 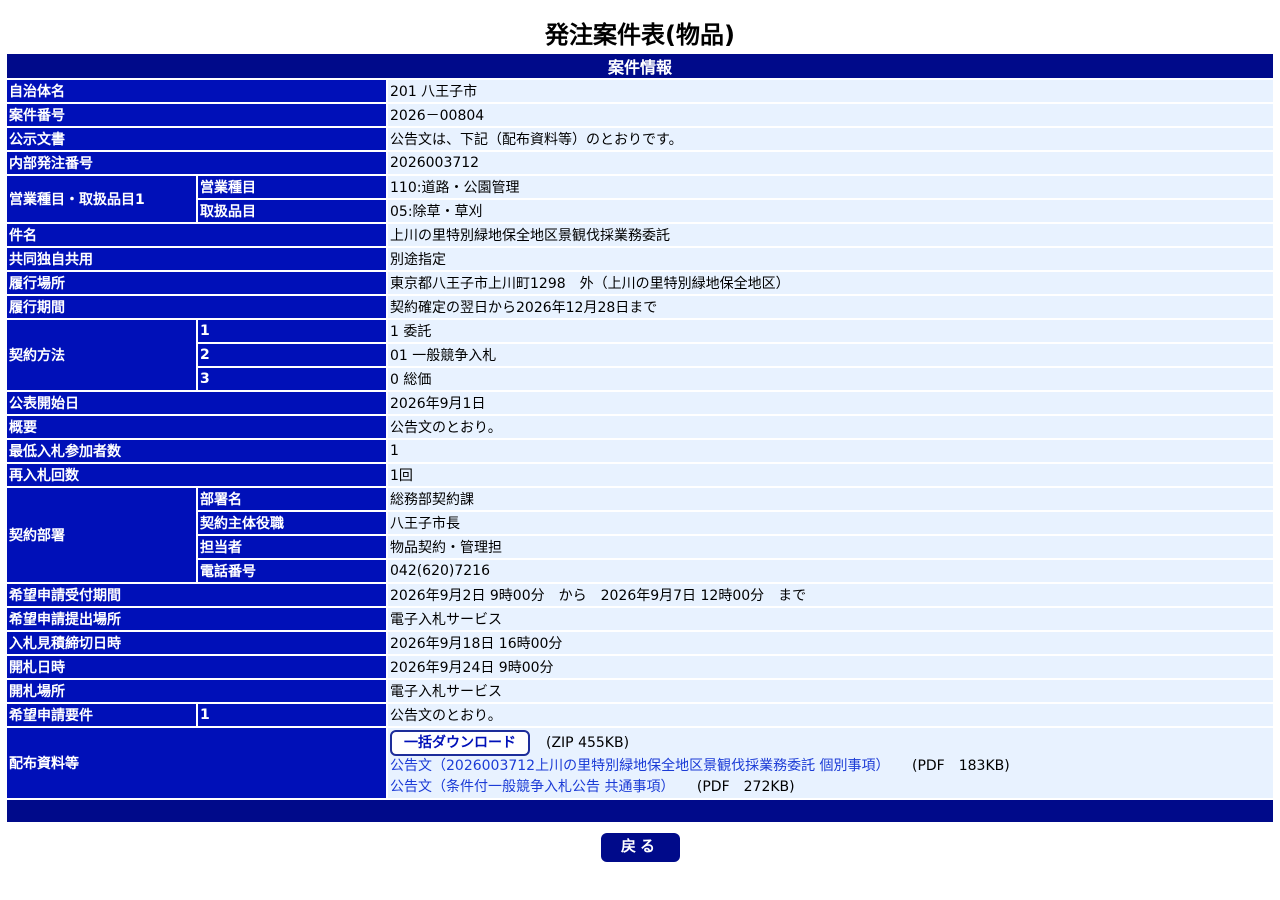 What do you see at coordinates (197, 691) in the screenshot?
I see `opening-place-label: 開札場所` at bounding box center [197, 691].